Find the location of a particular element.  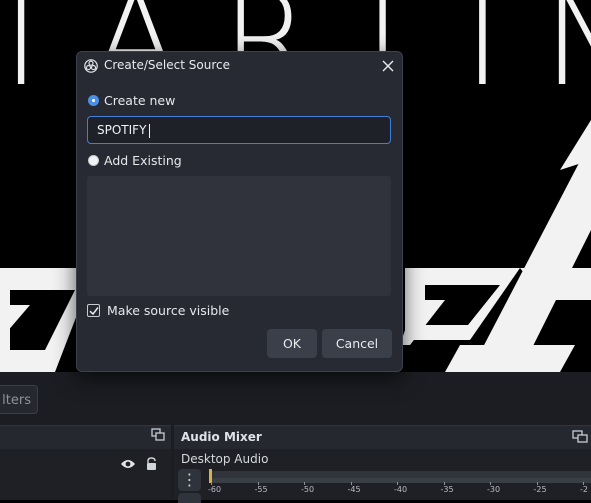

dialog-titlebar: Create/Select Source is located at coordinates (239, 66).